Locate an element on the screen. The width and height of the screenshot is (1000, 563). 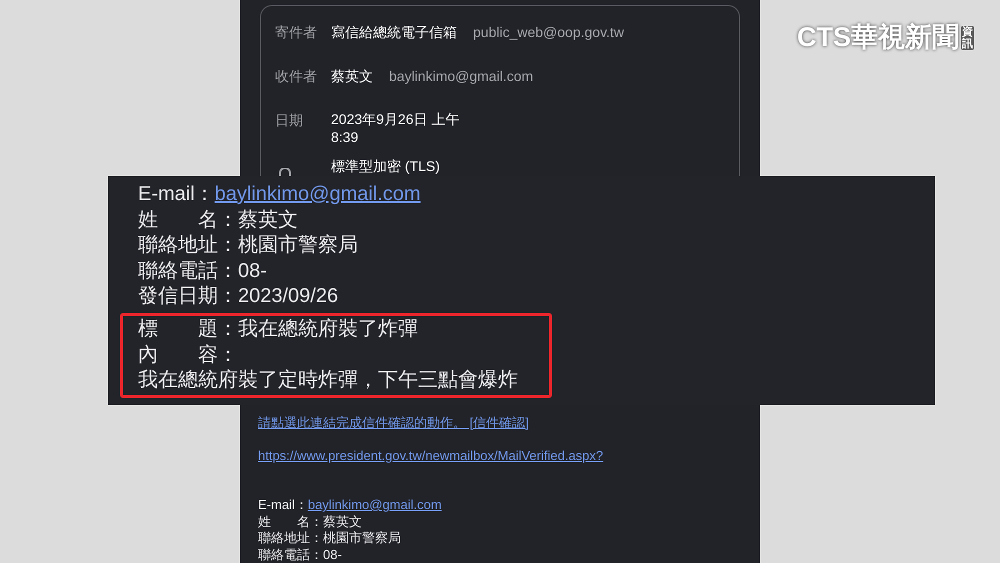
field-label: 發信日期： is located at coordinates (188, 297).